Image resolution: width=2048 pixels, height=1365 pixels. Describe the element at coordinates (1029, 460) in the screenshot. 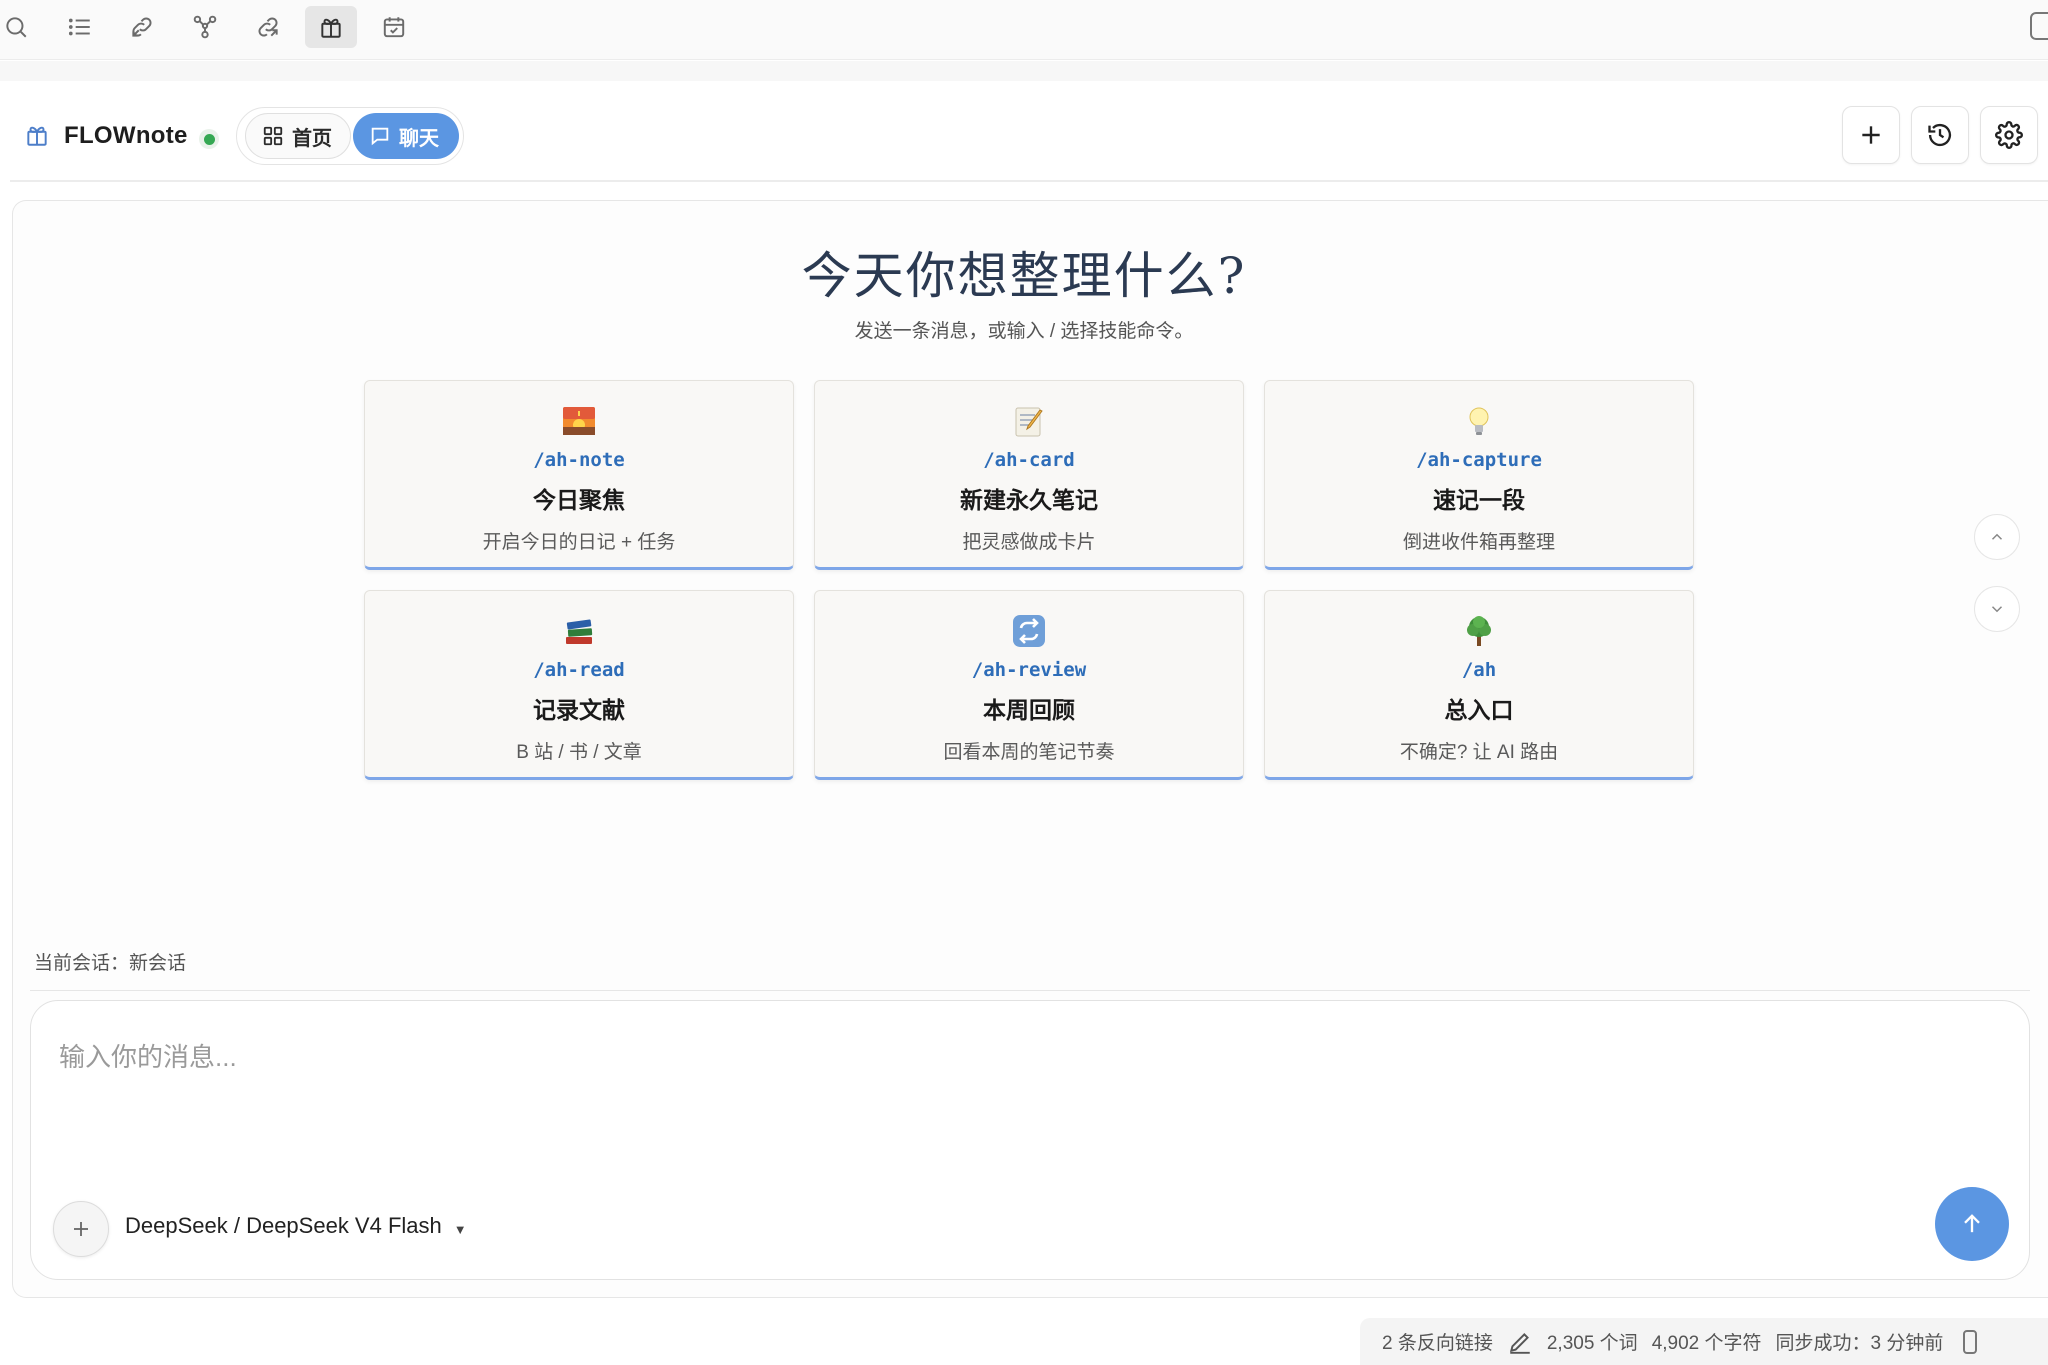

I see `skill-command: /ah-card` at that location.